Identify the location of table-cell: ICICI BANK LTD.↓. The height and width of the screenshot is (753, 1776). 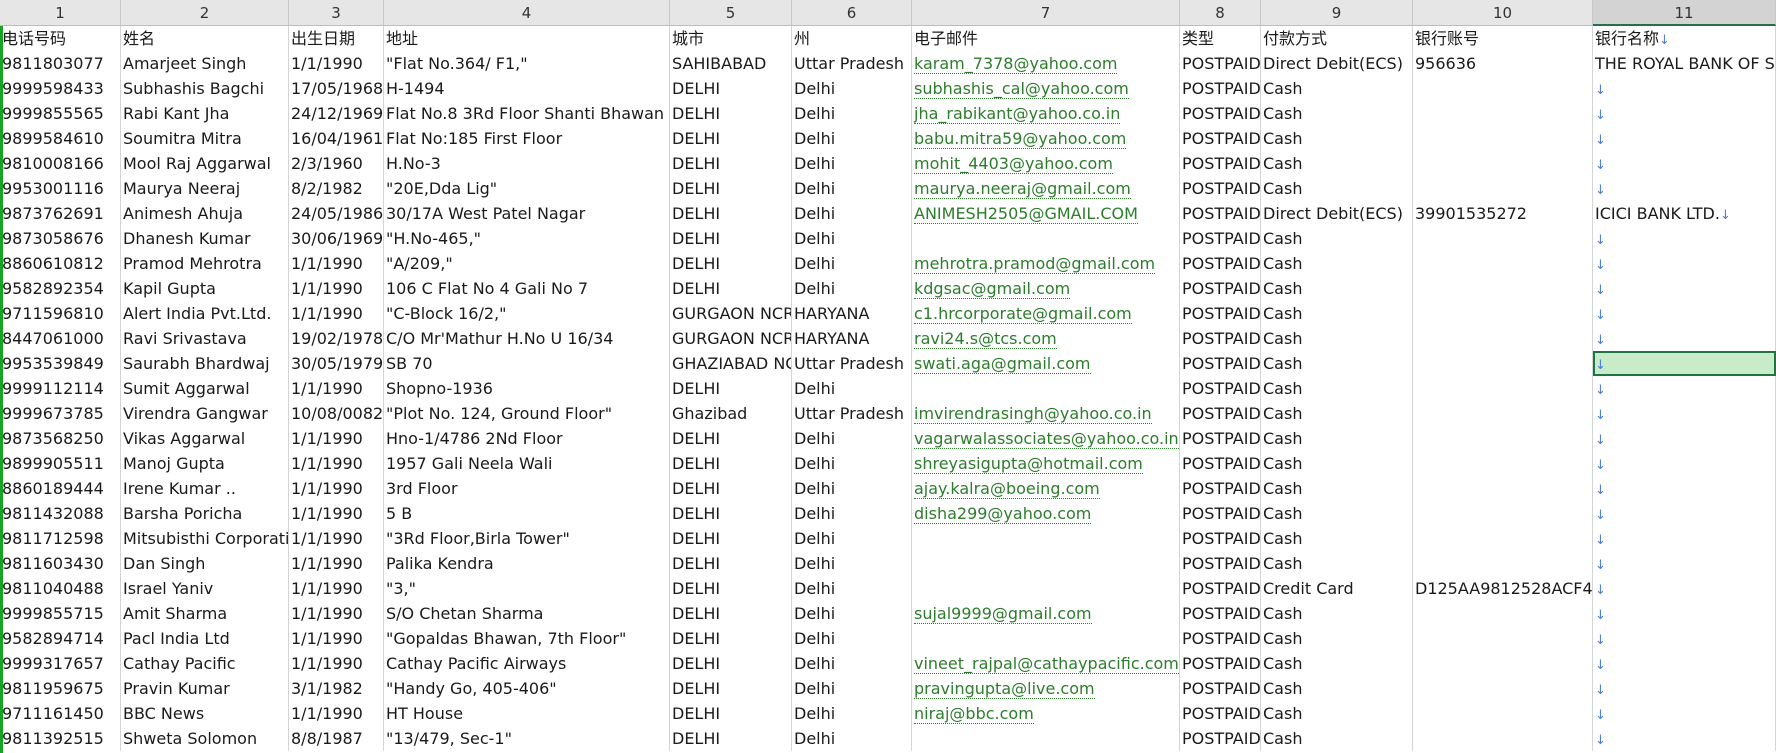
(1684, 213).